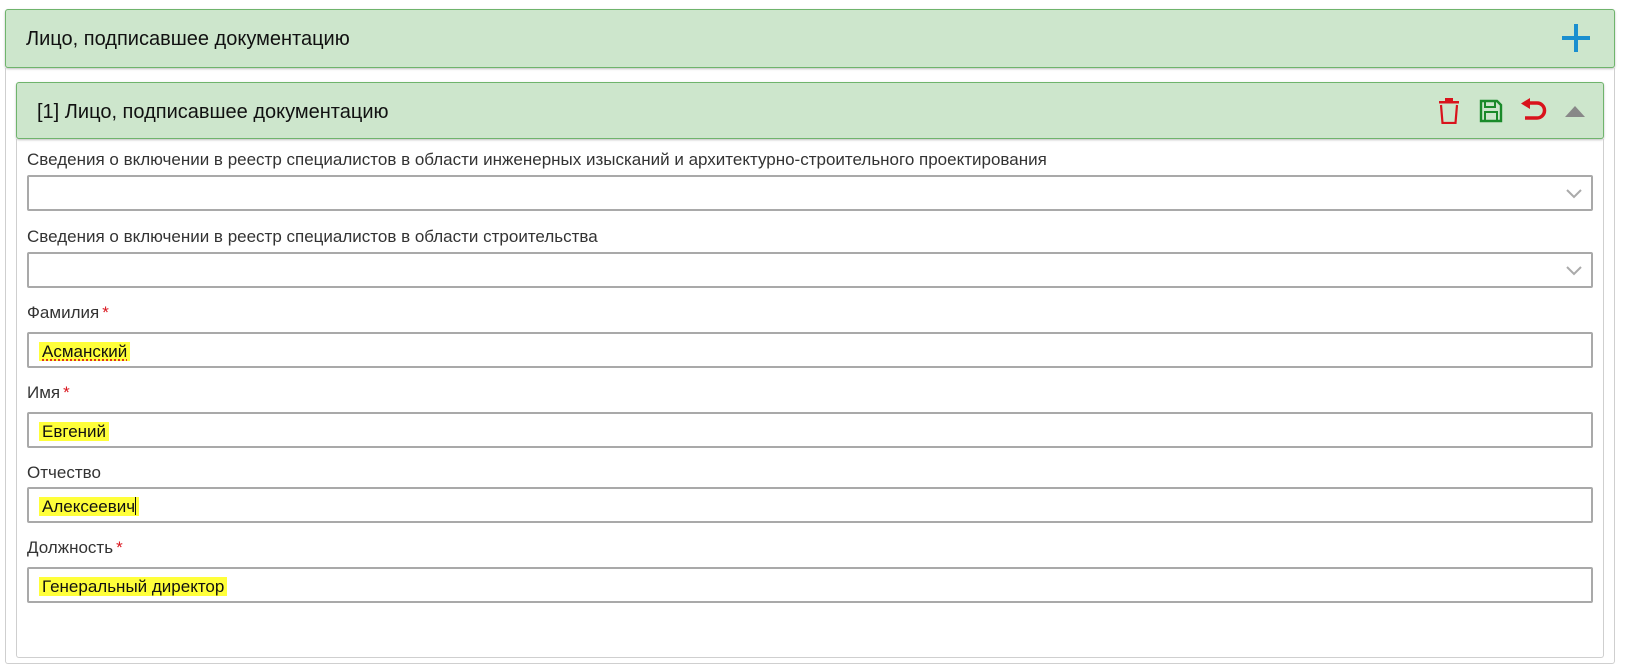 This screenshot has height=668, width=1627. What do you see at coordinates (48, 392) in the screenshot?
I see `first-name-label: Имя *` at bounding box center [48, 392].